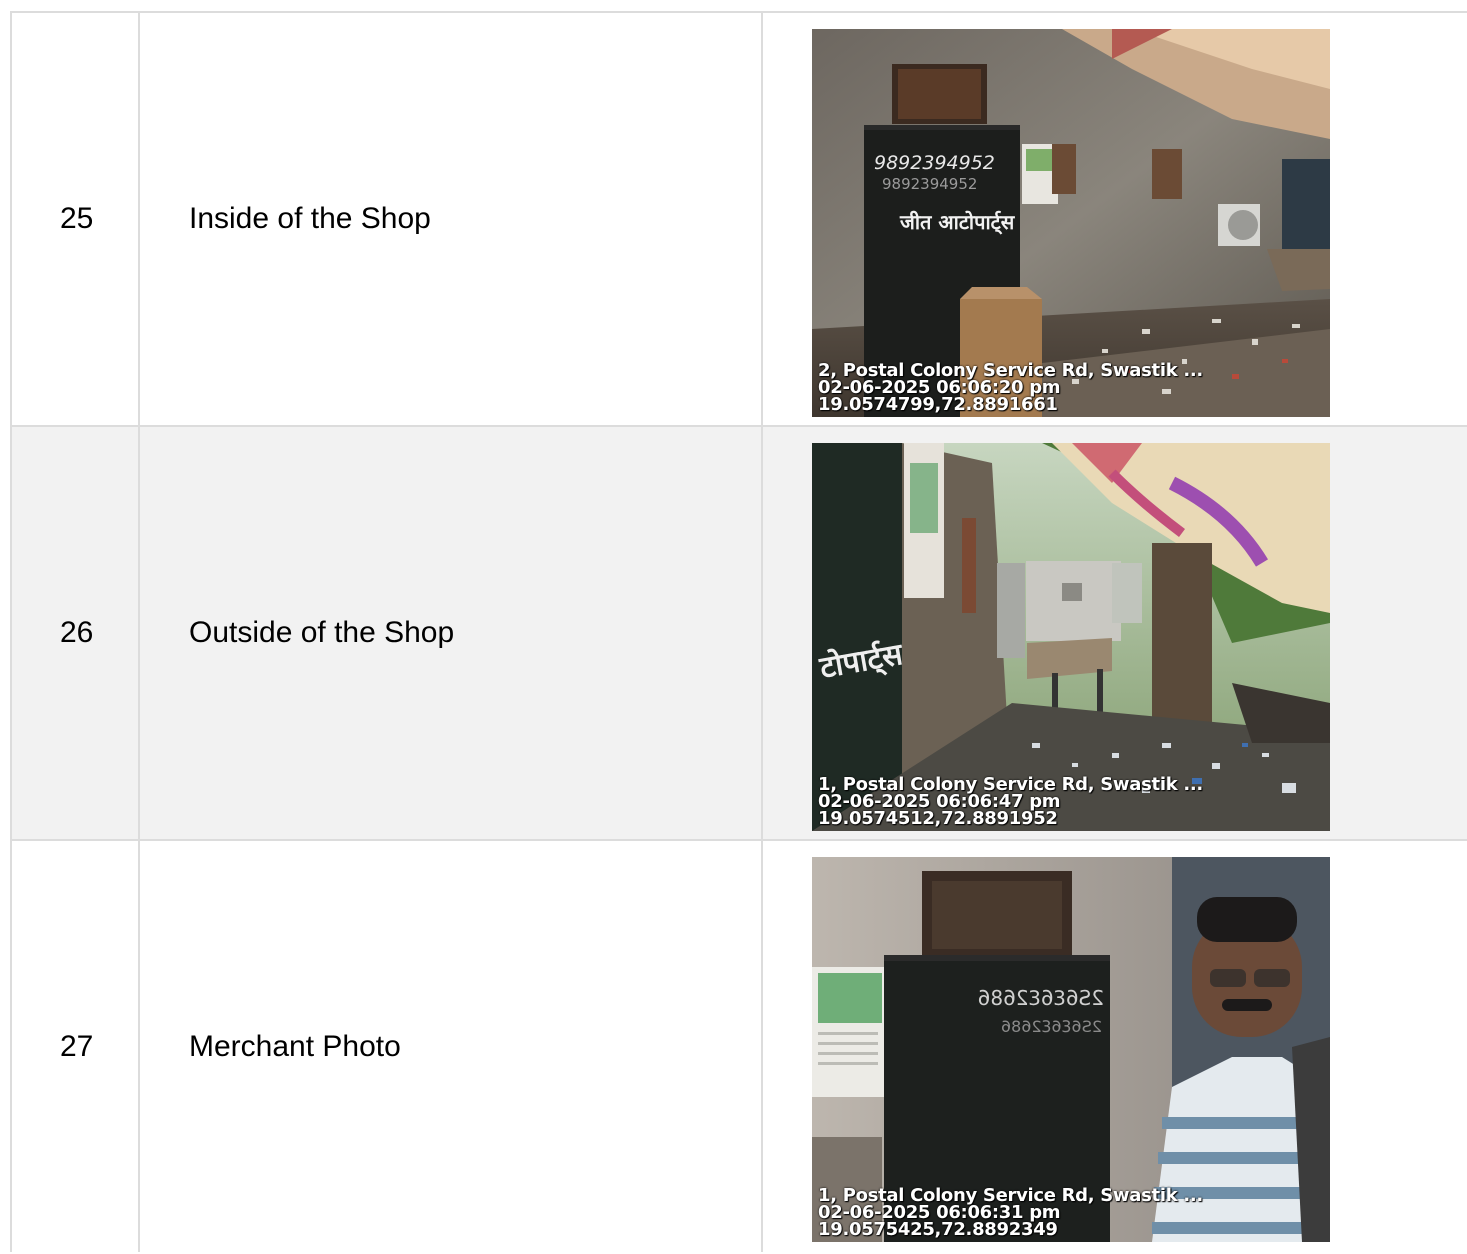 The height and width of the screenshot is (1254, 1467). Describe the element at coordinates (451, 633) in the screenshot. I see `row-label: Outside of the Shop` at that location.